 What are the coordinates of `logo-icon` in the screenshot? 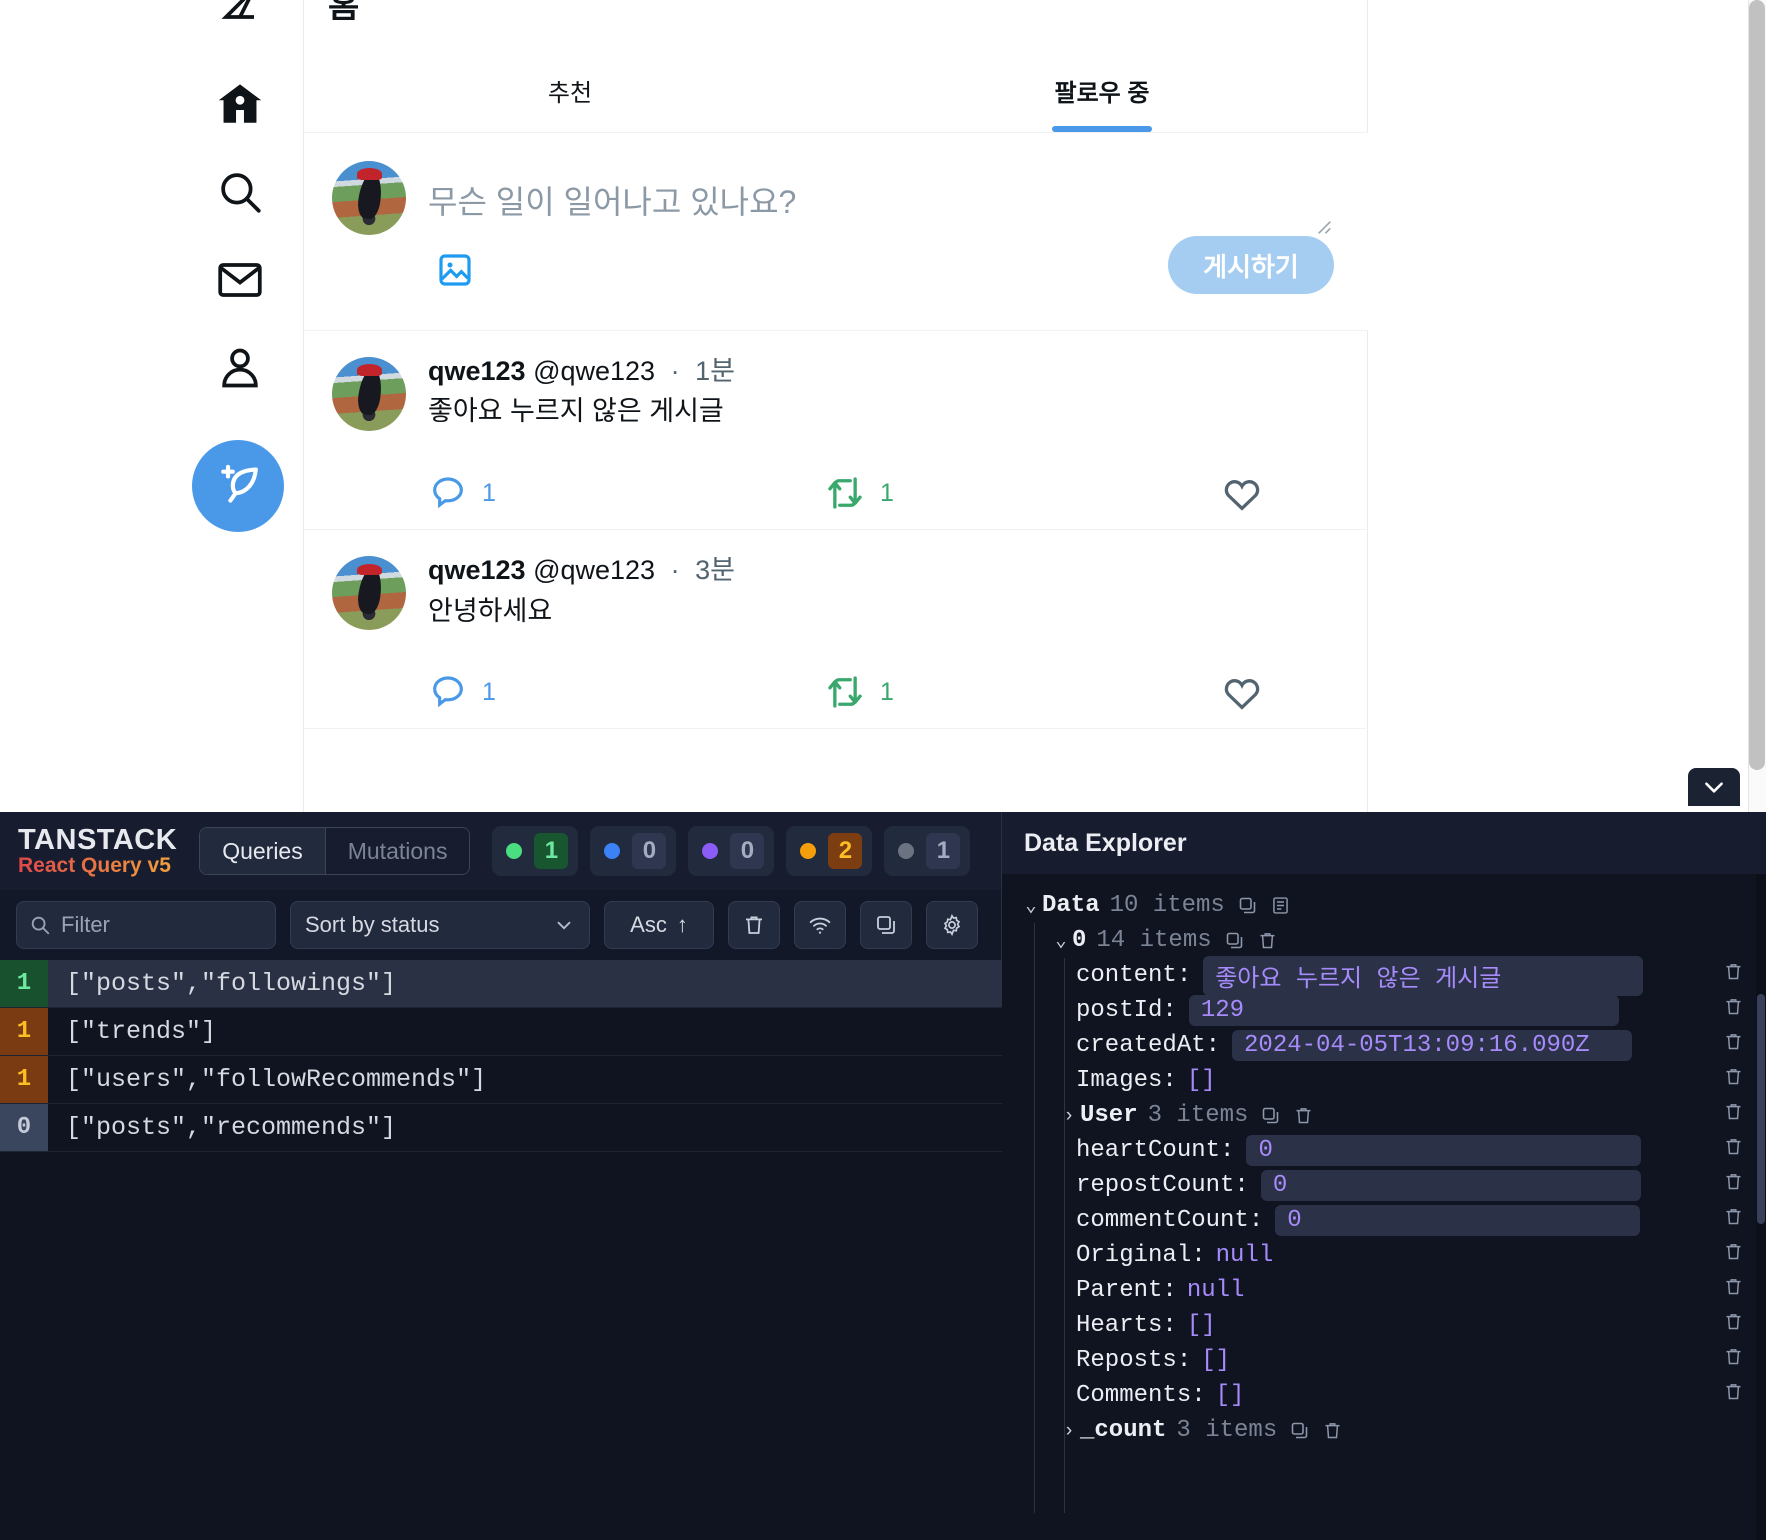 It's located at (240, 29).